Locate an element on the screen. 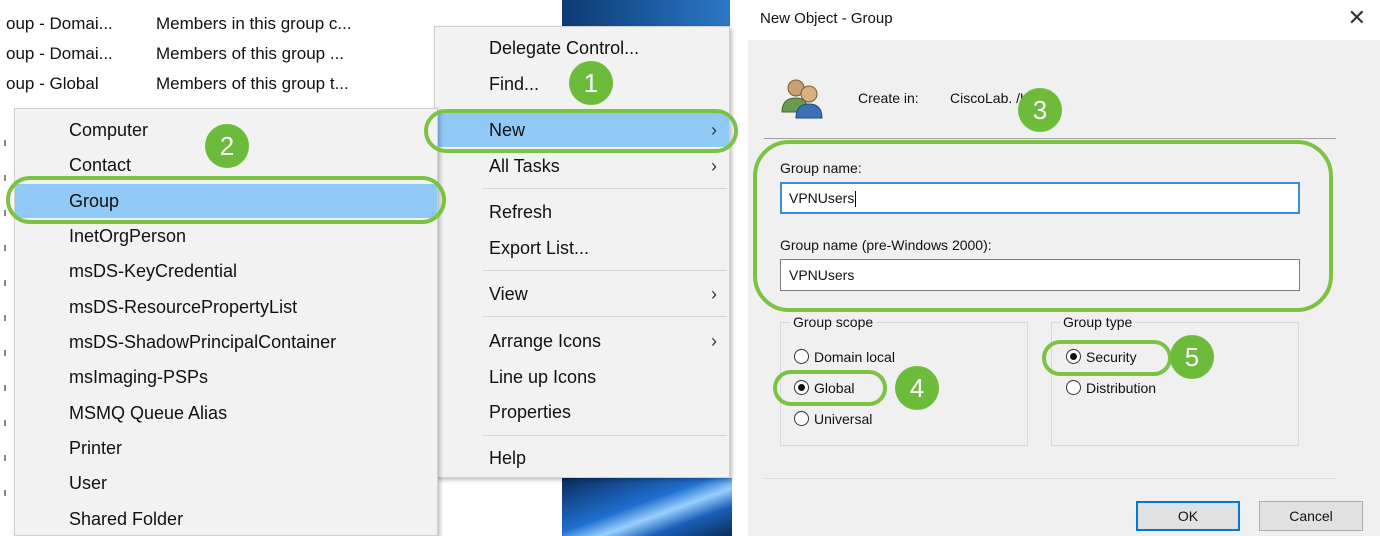 Image resolution: width=1380 pixels, height=536 pixels. submenu-item-printer: Printer is located at coordinates (226, 448).